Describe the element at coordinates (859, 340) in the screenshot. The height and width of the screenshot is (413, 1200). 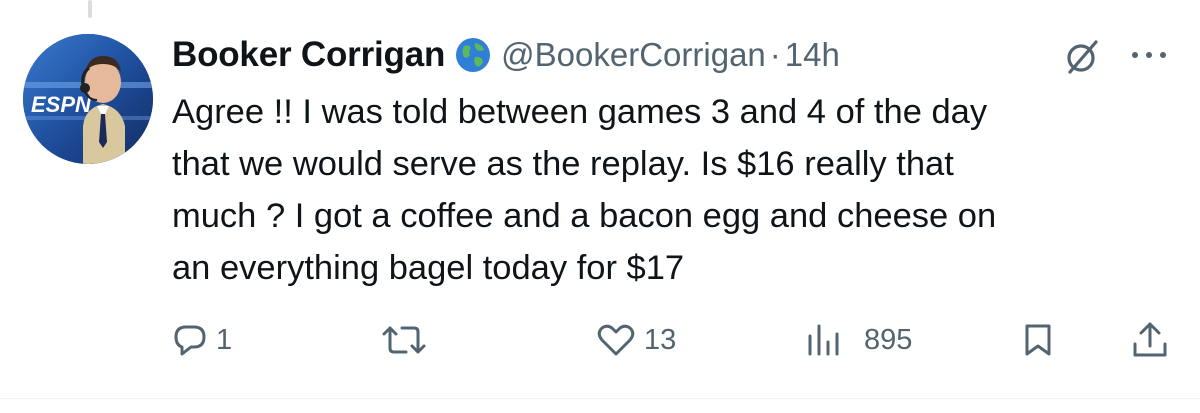
I see `views-button: 895` at that location.